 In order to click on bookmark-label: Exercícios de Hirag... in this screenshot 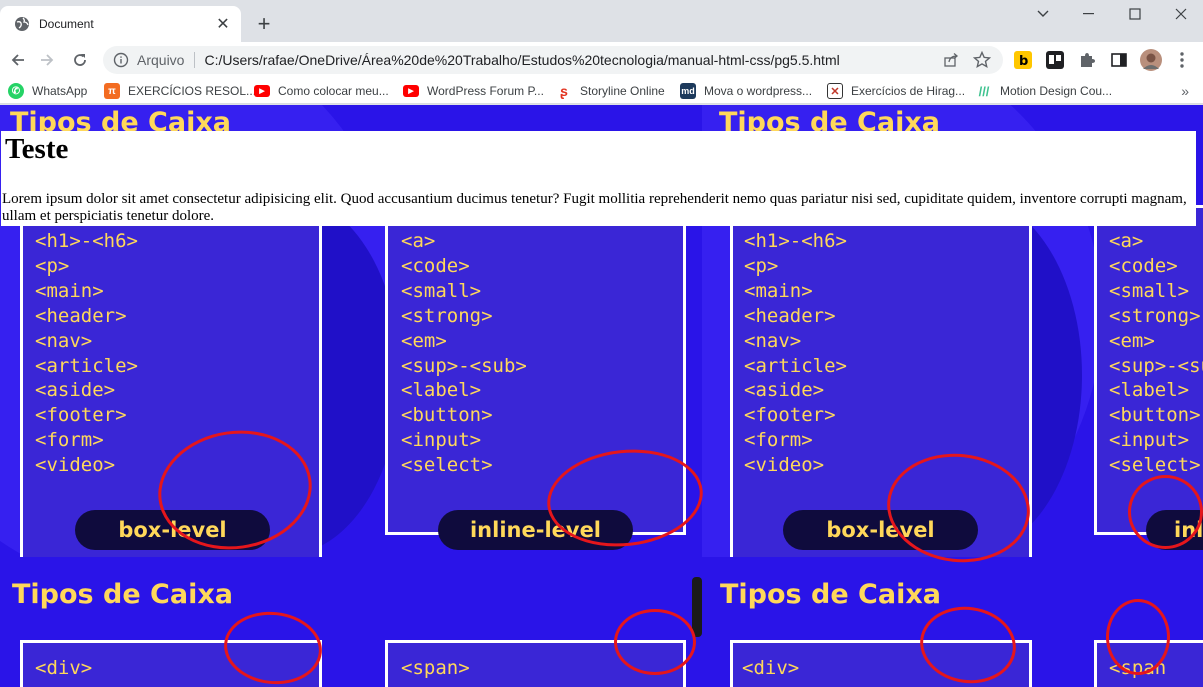, I will do `click(908, 91)`.